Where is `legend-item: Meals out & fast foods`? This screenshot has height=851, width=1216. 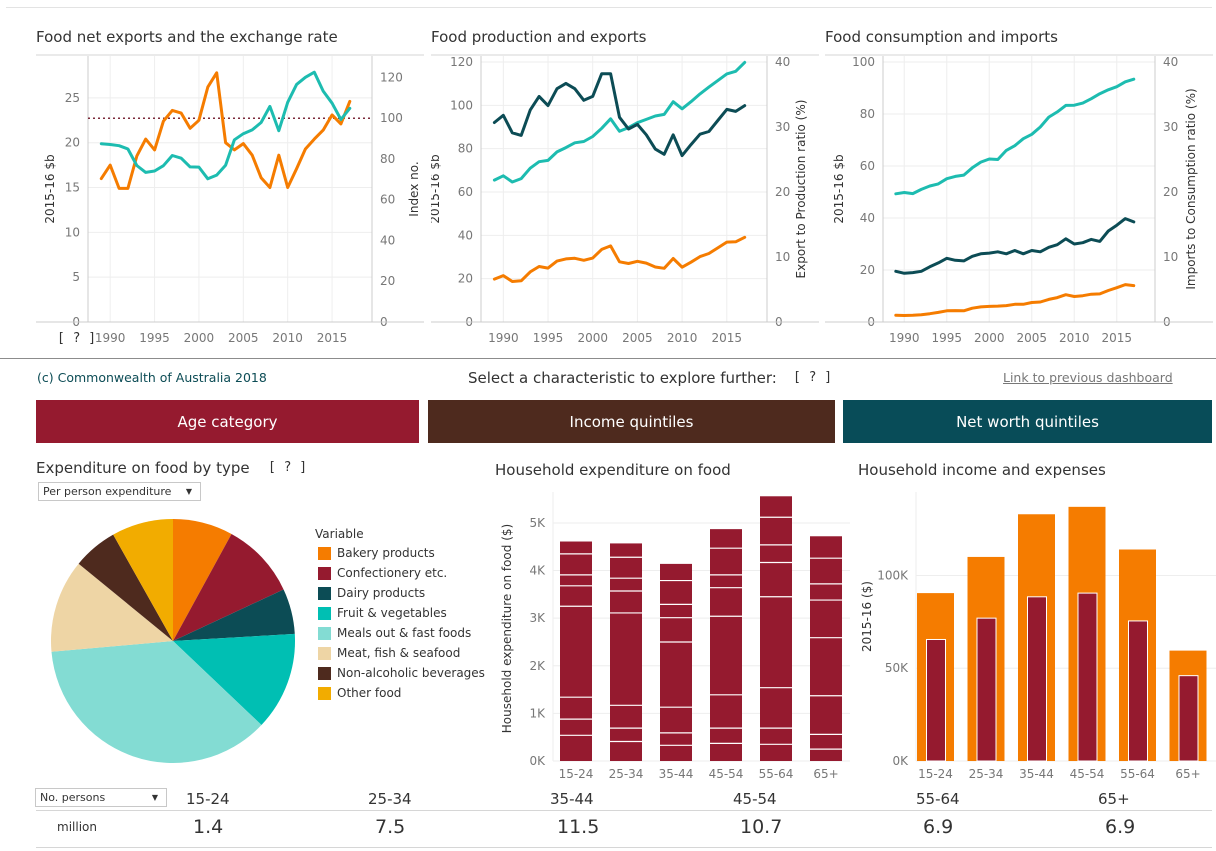
legend-item: Meals out & fast foods is located at coordinates (400, 633).